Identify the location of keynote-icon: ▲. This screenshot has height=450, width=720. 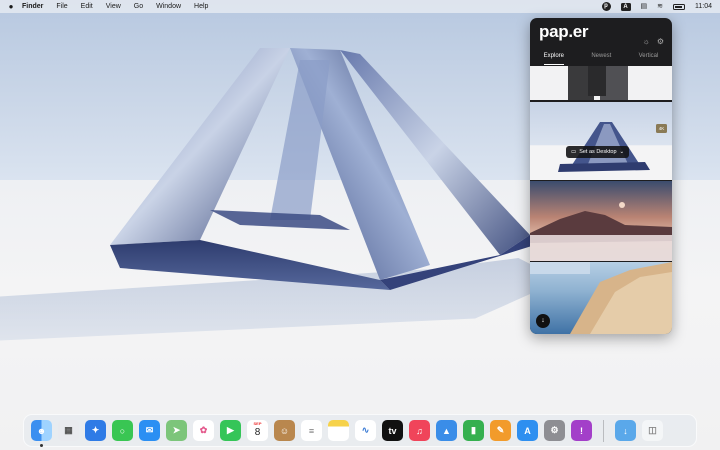
(446, 430).